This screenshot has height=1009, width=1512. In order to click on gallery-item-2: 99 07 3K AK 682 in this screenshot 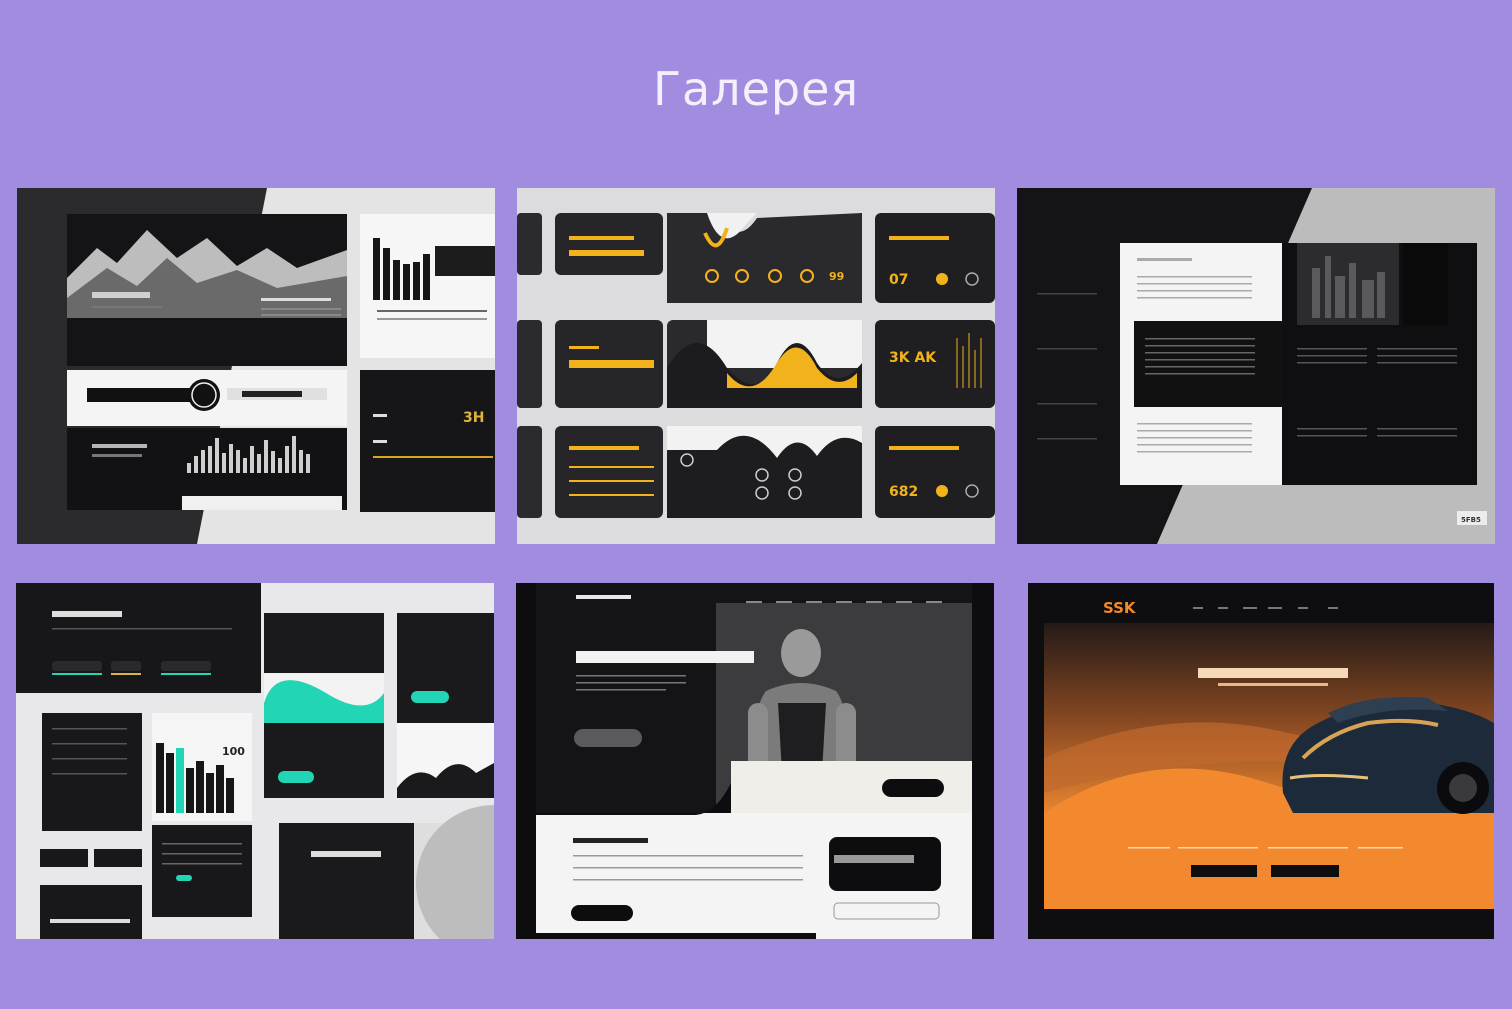, I will do `click(756, 366)`.